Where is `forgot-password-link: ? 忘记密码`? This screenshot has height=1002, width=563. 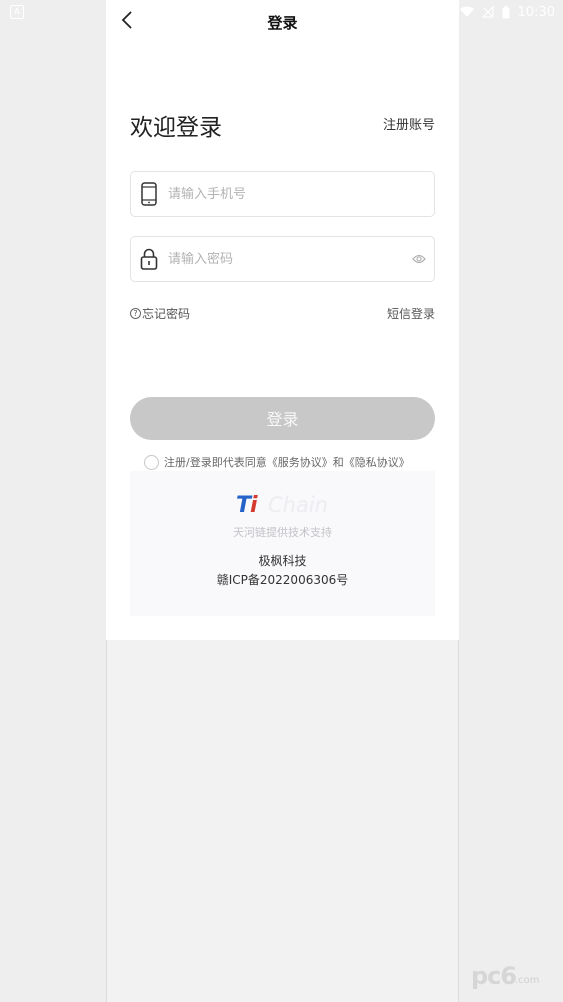 forgot-password-link: ? 忘记密码 is located at coordinates (160, 313).